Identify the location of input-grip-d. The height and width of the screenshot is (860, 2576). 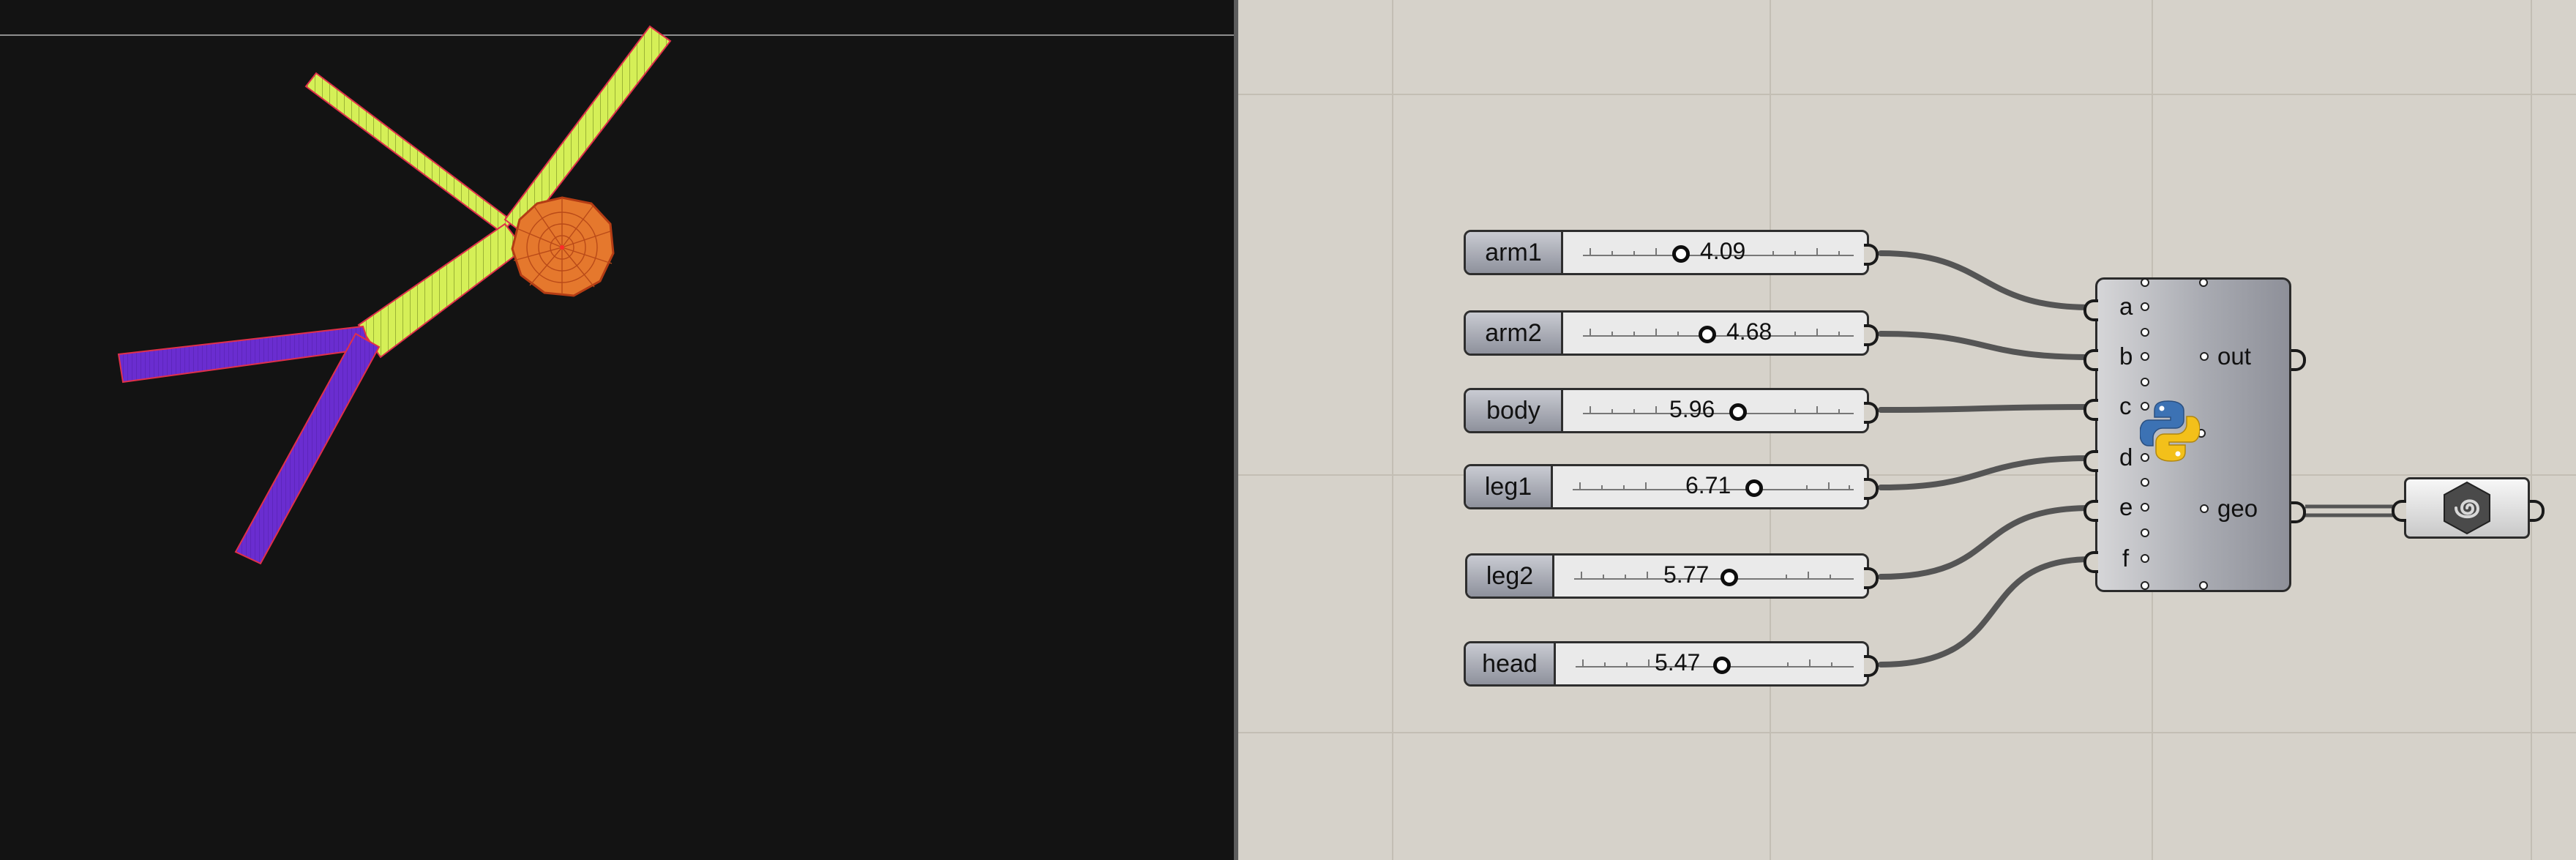
(2090, 461).